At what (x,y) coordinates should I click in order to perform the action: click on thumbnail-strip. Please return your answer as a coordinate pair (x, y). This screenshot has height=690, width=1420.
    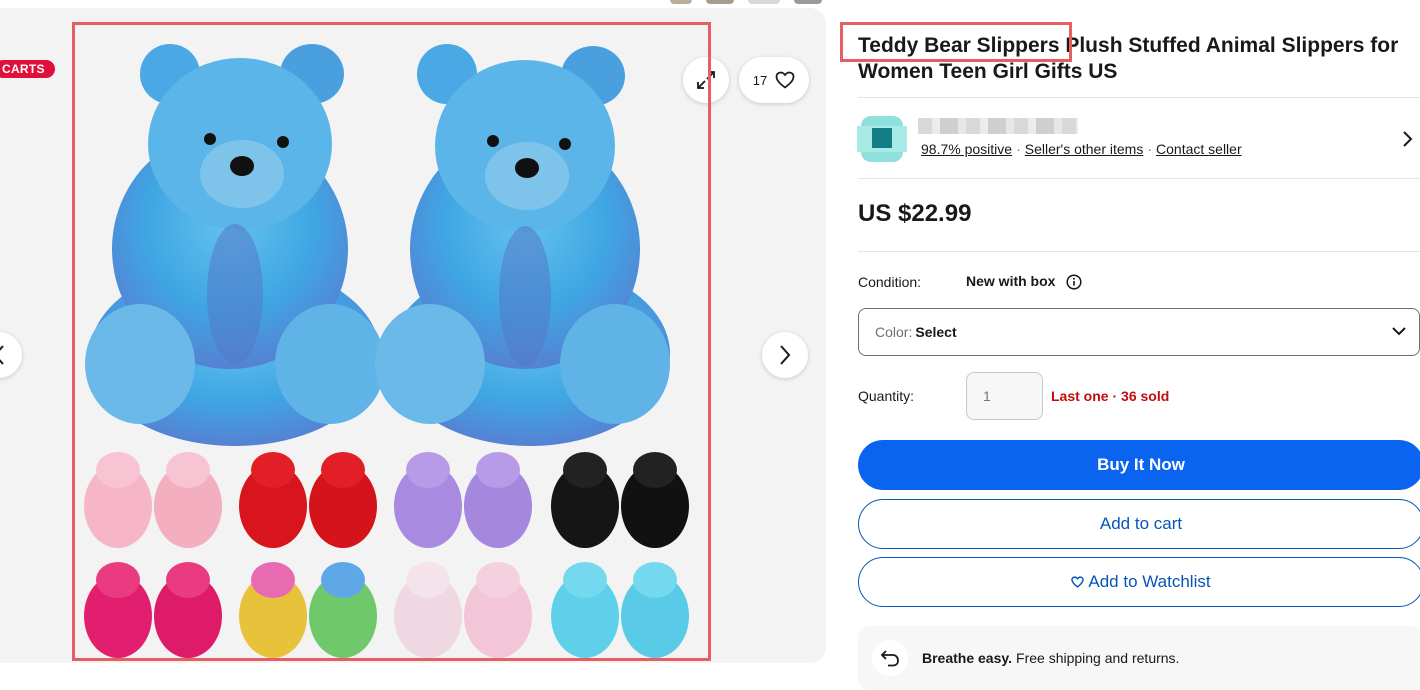
    Looking at the image, I should click on (746, 2).